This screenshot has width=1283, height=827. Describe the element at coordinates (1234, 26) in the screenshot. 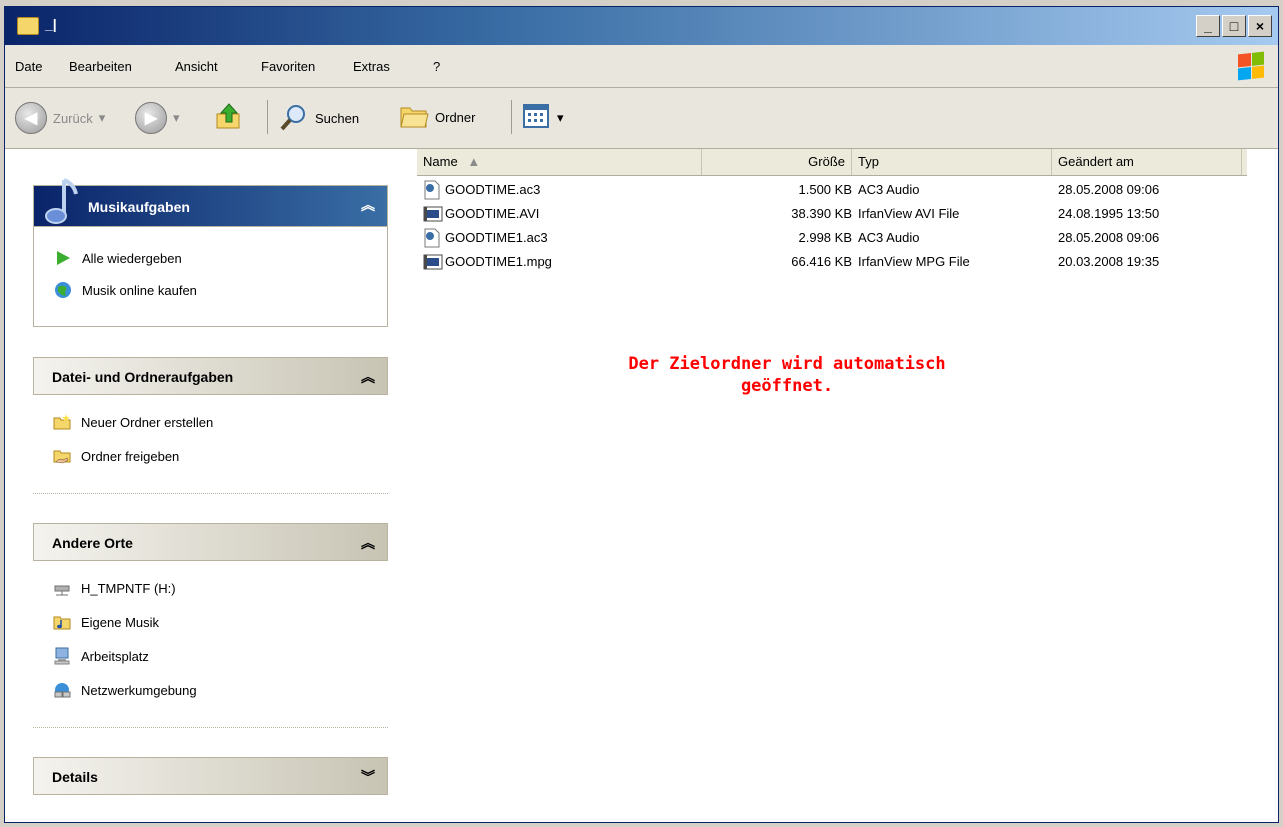

I see `maximize-button: □` at that location.